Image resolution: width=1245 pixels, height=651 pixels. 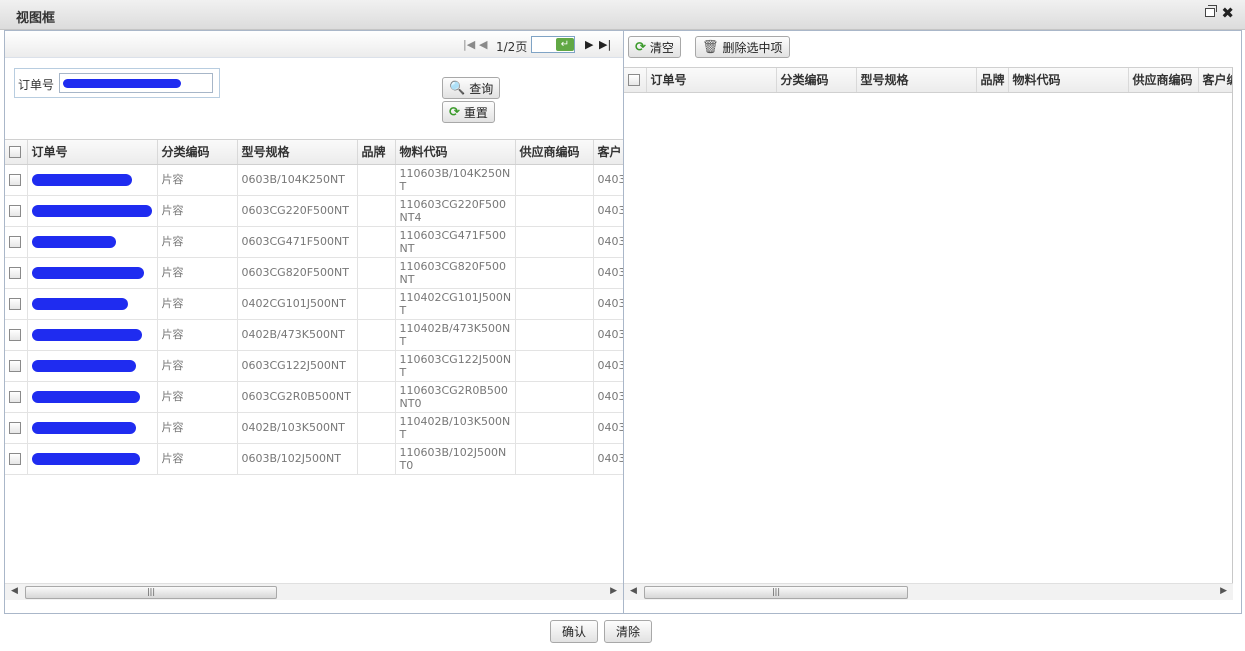 What do you see at coordinates (605, 44) in the screenshot?
I see `last-page-icon: ▶|` at bounding box center [605, 44].